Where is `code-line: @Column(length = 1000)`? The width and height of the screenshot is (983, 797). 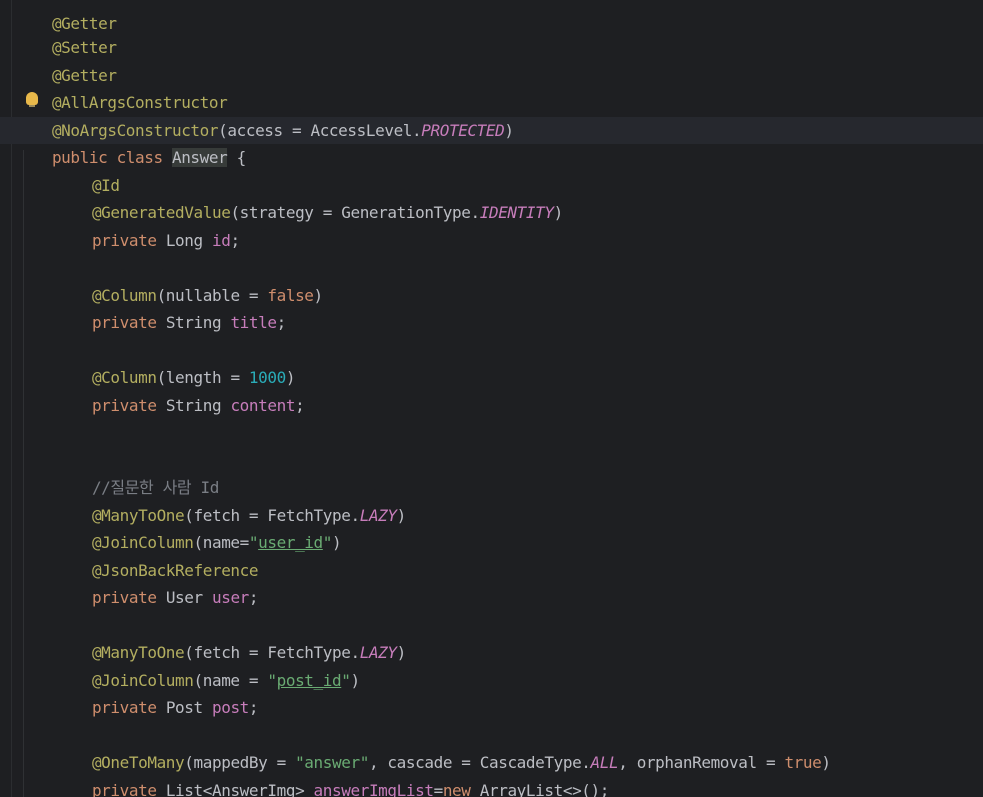
code-line: @Column(length = 1000) is located at coordinates (175, 362).